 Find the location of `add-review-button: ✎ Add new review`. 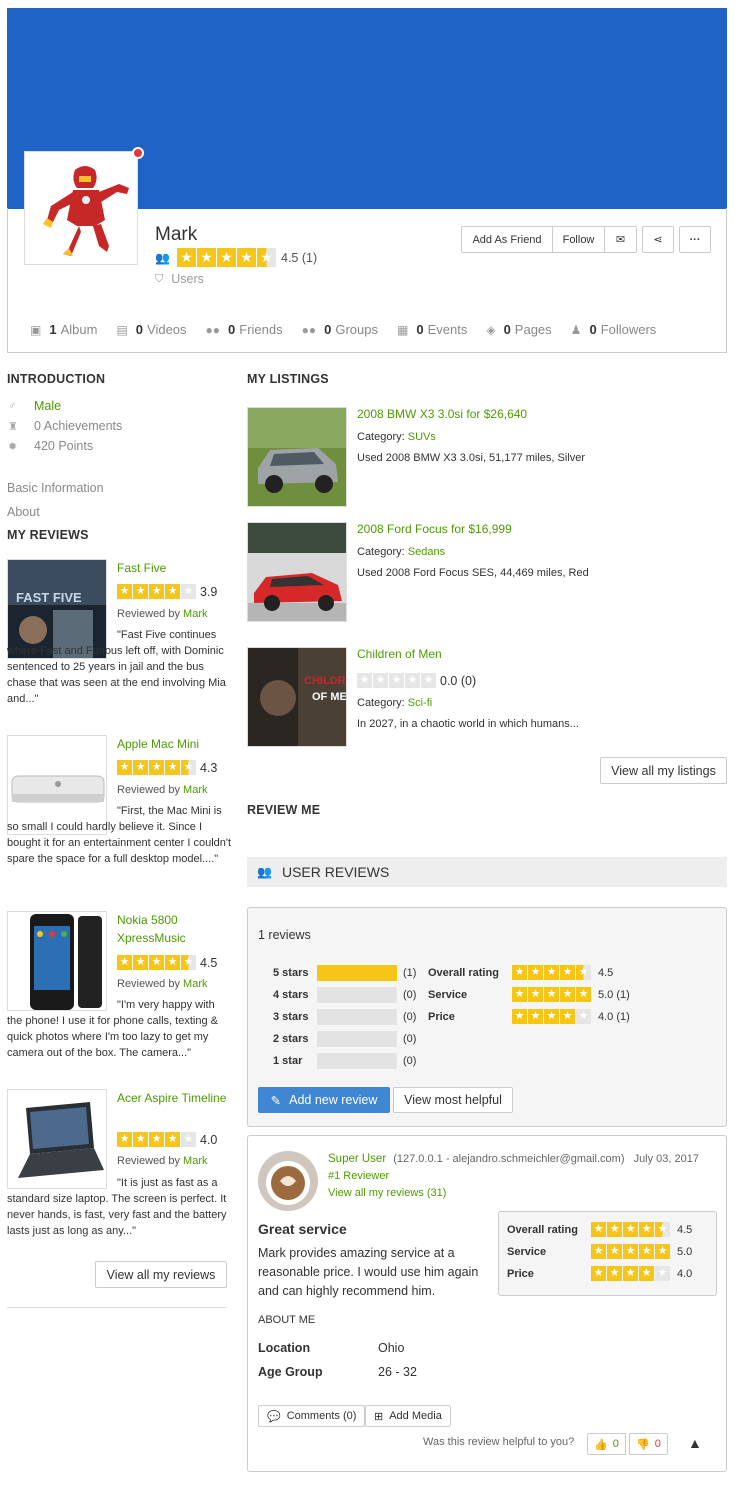

add-review-button: ✎ Add new review is located at coordinates (324, 1100).